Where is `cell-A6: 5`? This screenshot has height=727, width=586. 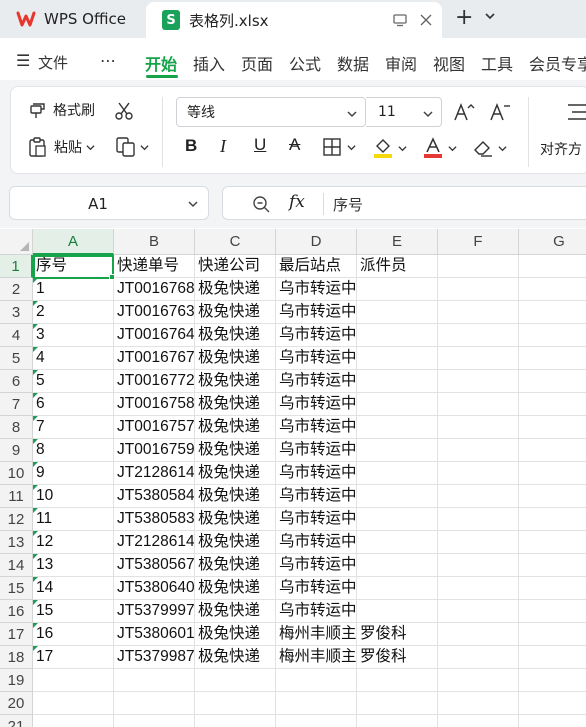 cell-A6: 5 is located at coordinates (73, 381).